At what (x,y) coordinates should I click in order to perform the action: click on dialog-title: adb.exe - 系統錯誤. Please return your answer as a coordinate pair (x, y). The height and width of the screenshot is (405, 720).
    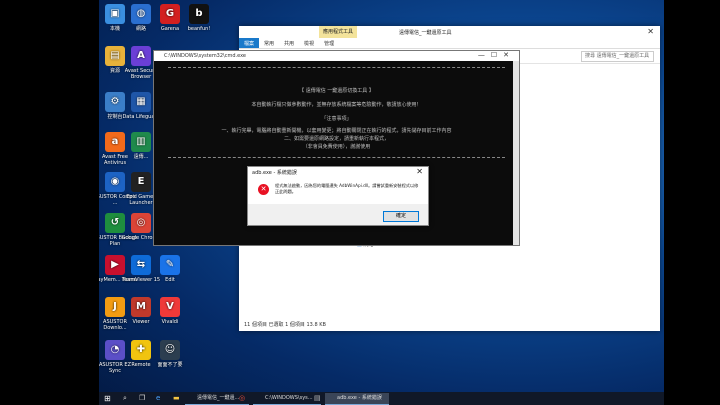
    Looking at the image, I should click on (274, 173).